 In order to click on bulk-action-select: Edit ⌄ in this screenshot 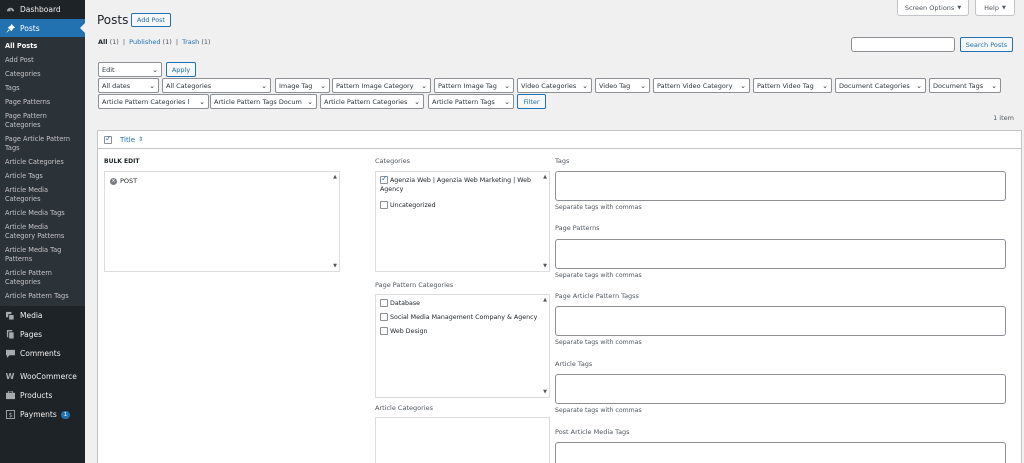, I will do `click(130, 69)`.